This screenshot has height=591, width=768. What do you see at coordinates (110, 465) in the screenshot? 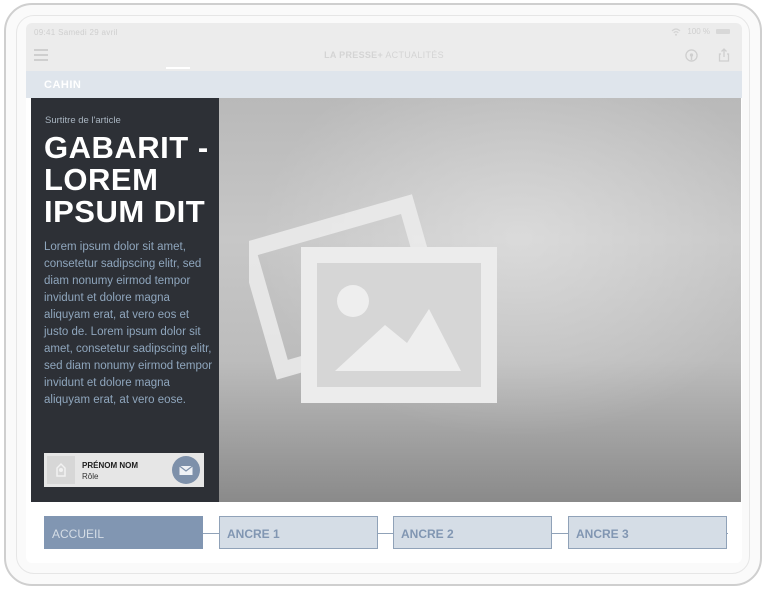
I see `author-name: PRÉNOM NOM` at bounding box center [110, 465].